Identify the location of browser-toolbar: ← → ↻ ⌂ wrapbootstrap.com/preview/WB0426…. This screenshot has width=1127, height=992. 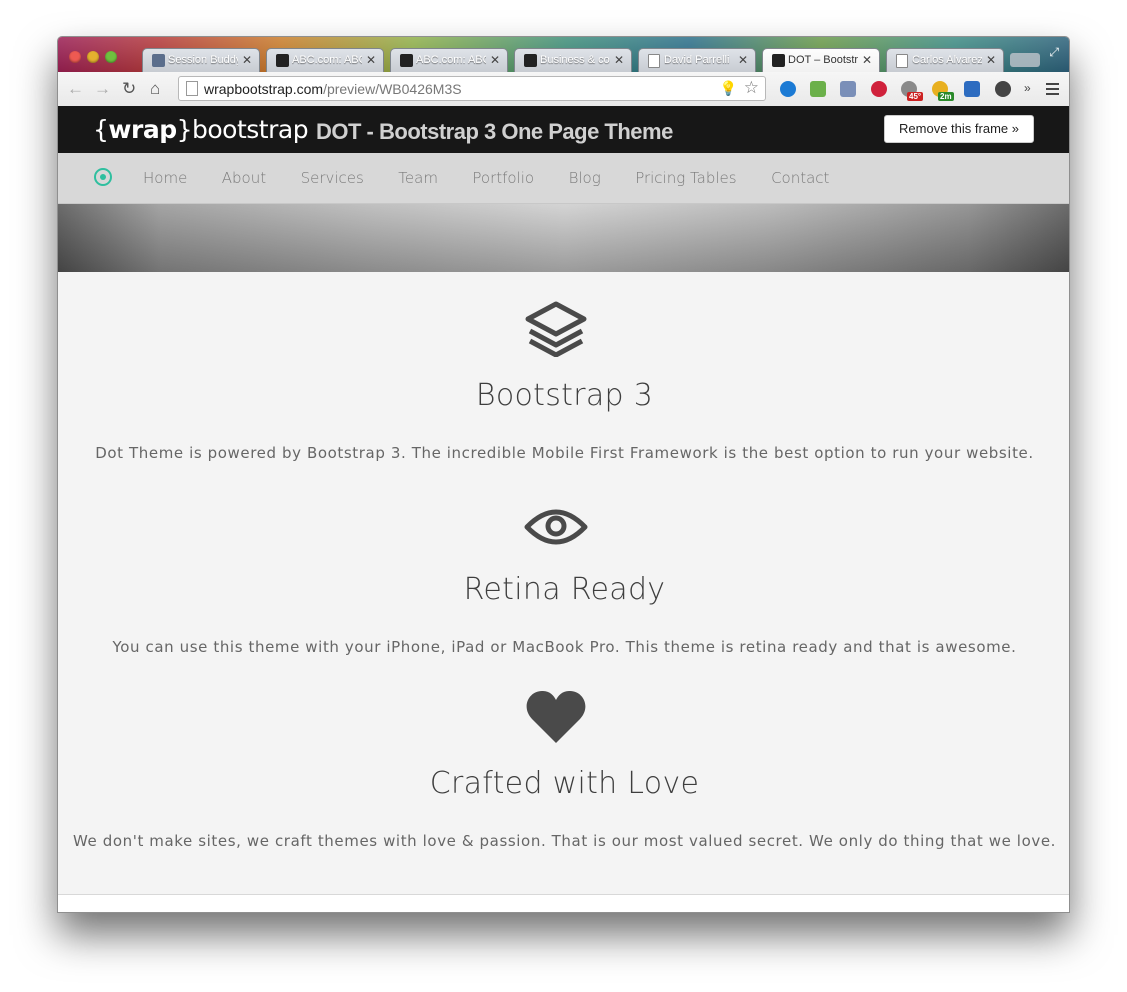
(563, 89).